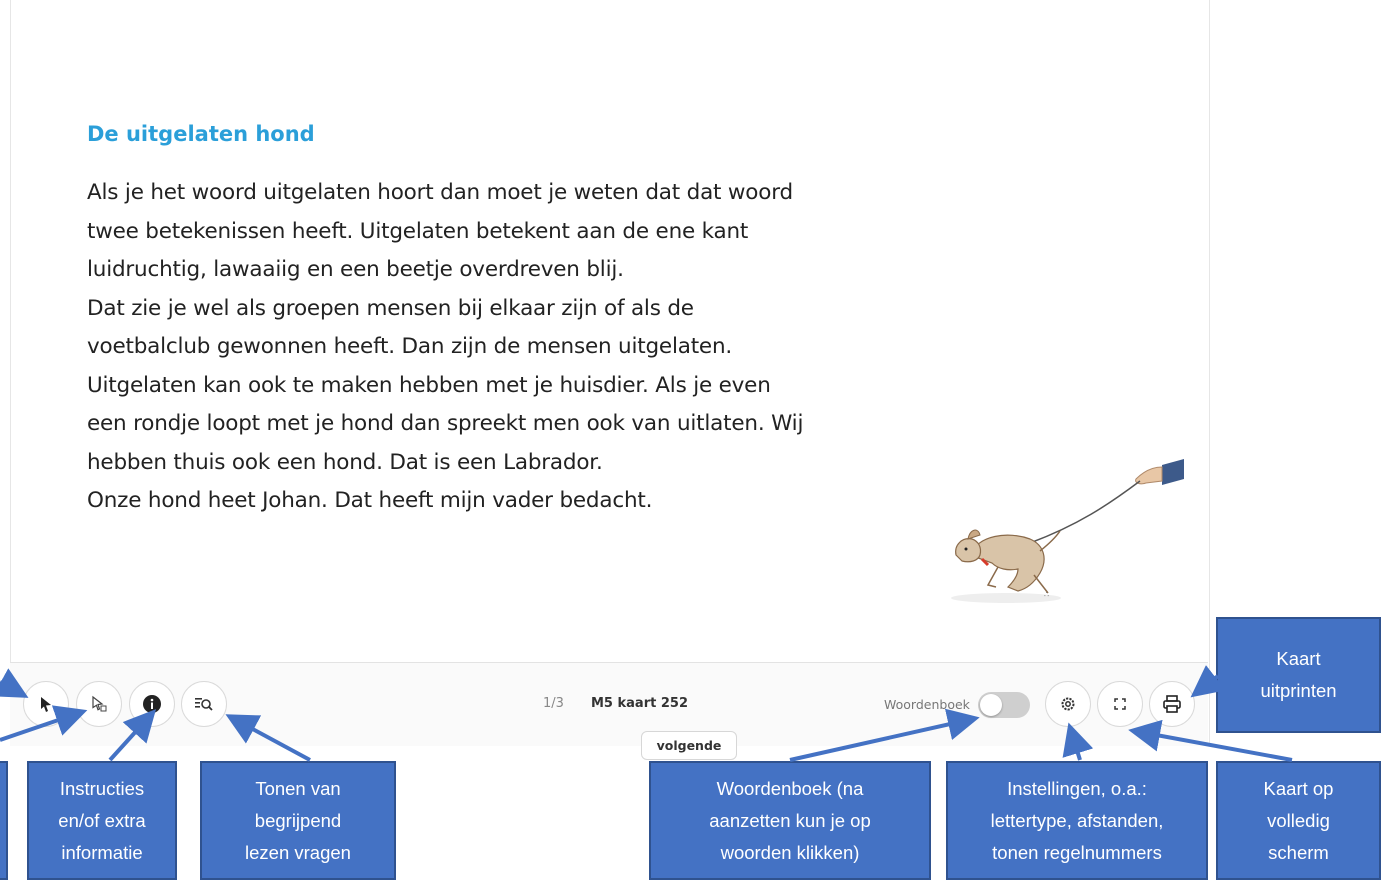 The width and height of the screenshot is (1382, 880). I want to click on callout-line: tonen regelnummers, so click(1077, 852).